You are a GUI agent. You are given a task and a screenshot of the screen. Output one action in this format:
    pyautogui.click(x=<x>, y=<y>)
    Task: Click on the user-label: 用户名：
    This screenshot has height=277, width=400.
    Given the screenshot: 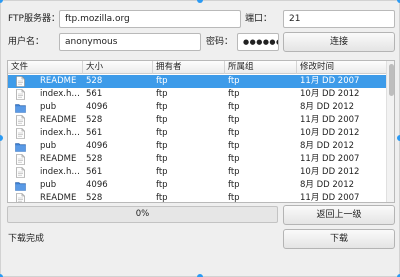 What is the action you would take?
    pyautogui.click(x=26, y=42)
    